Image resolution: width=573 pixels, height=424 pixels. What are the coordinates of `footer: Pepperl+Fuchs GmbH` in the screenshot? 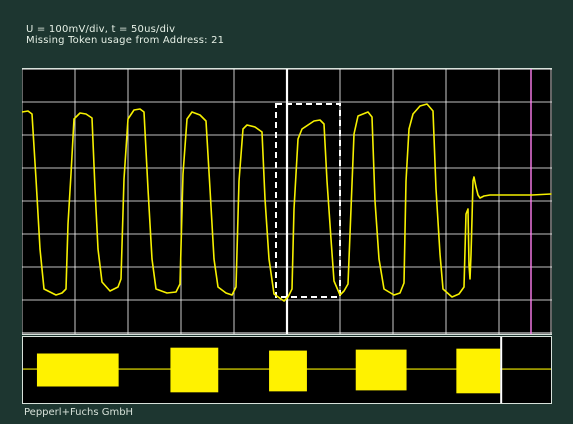 It's located at (78, 412).